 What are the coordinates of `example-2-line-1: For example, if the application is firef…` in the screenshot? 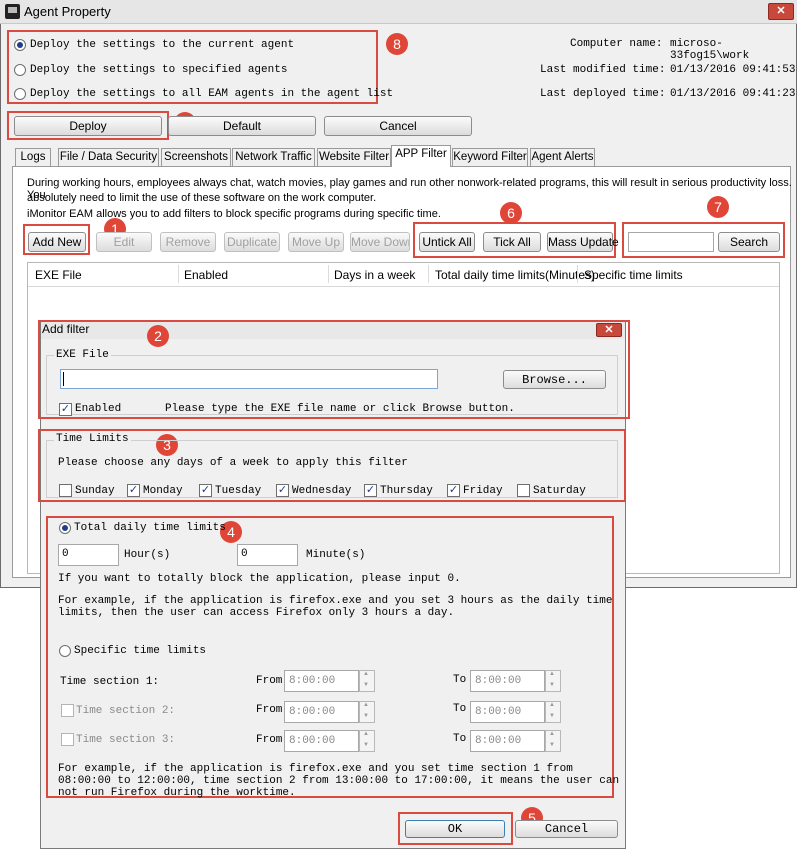 It's located at (315, 769).